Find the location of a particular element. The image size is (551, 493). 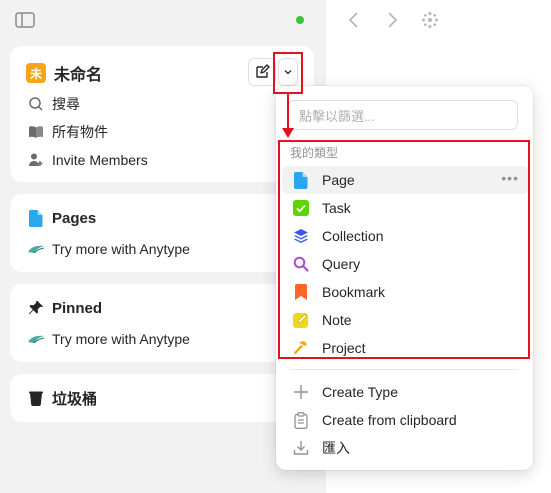

trash-icon is located at coordinates (36, 398).